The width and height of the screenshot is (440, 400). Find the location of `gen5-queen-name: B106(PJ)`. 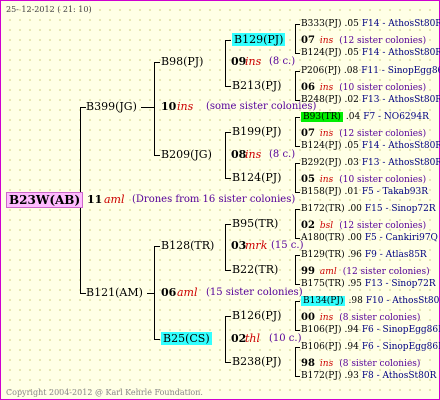

gen5-queen-name: B106(PJ) is located at coordinates (321, 330).